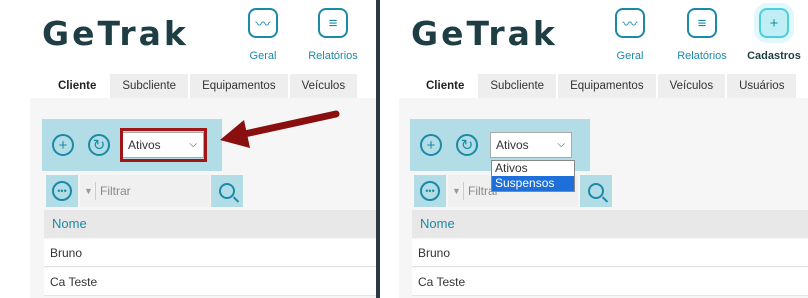 The height and width of the screenshot is (298, 808). What do you see at coordinates (762, 86) in the screenshot?
I see `tab-usuarios: Usuários` at bounding box center [762, 86].